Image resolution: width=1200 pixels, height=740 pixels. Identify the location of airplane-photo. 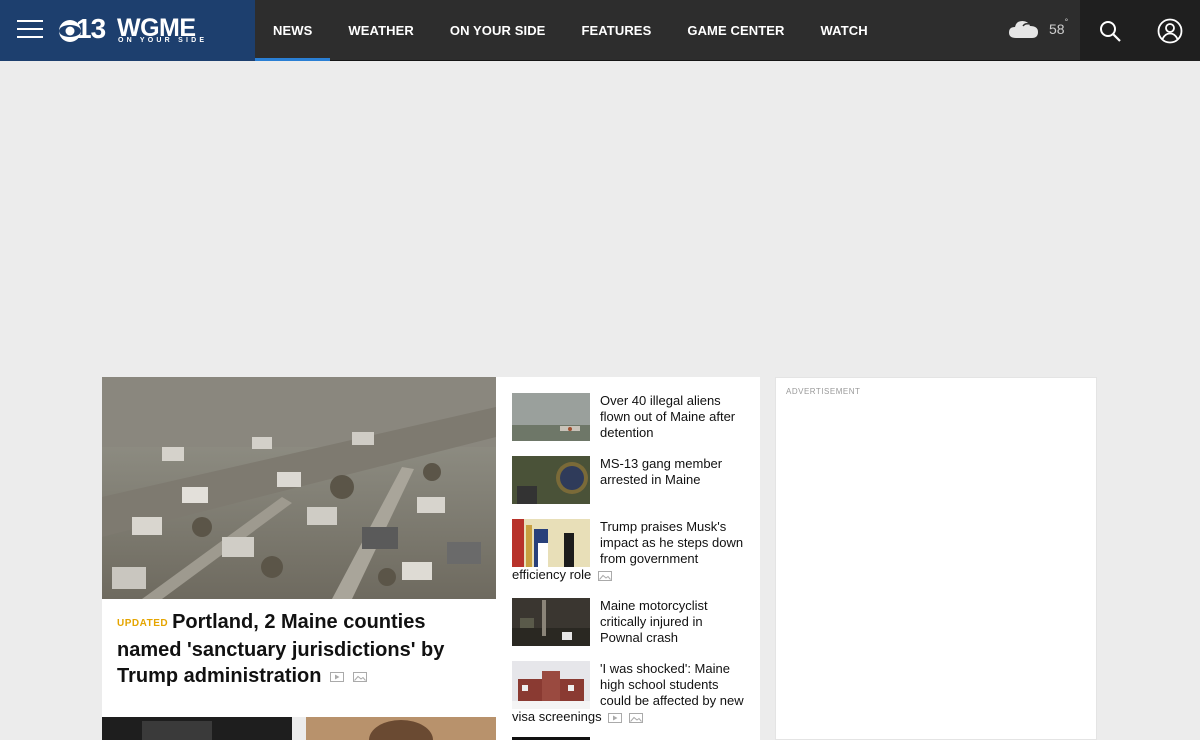
(551, 417).